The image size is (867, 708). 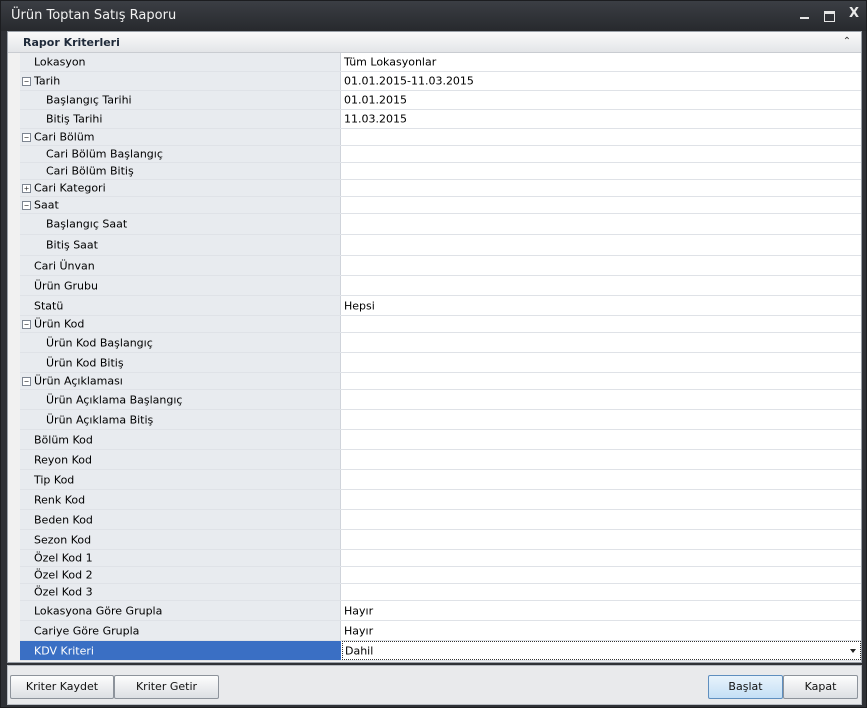 I want to click on grid-row: Ürün Kod Bitiş, so click(x=440, y=363).